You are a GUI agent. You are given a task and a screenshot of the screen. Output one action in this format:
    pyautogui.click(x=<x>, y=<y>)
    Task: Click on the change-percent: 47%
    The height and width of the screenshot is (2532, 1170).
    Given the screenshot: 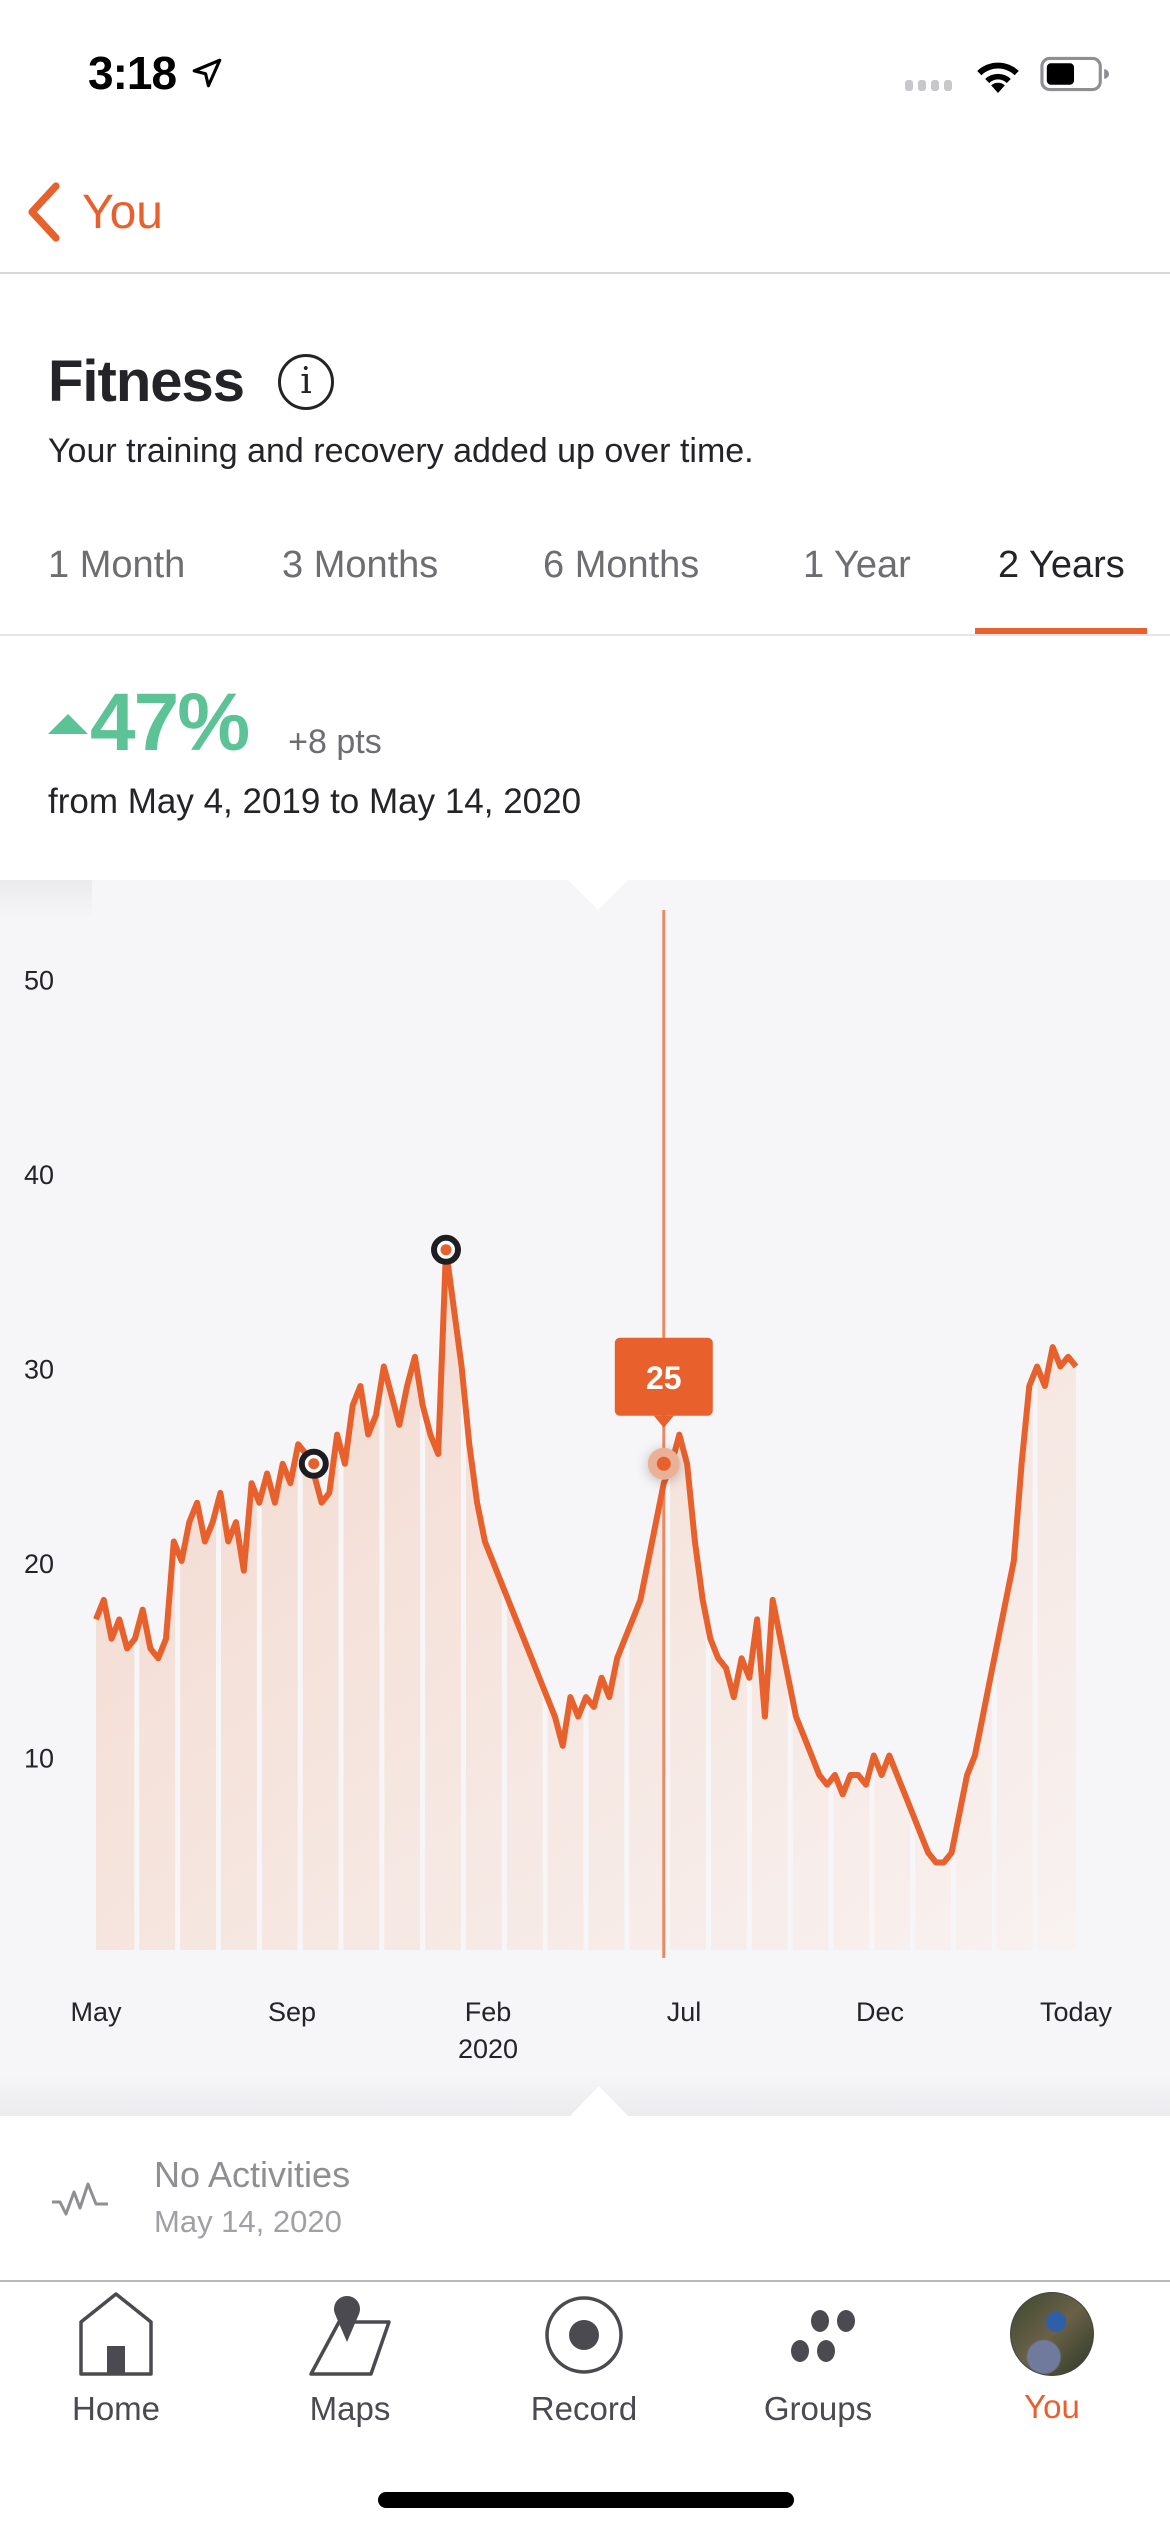 What is the action you would take?
    pyautogui.click(x=170, y=722)
    